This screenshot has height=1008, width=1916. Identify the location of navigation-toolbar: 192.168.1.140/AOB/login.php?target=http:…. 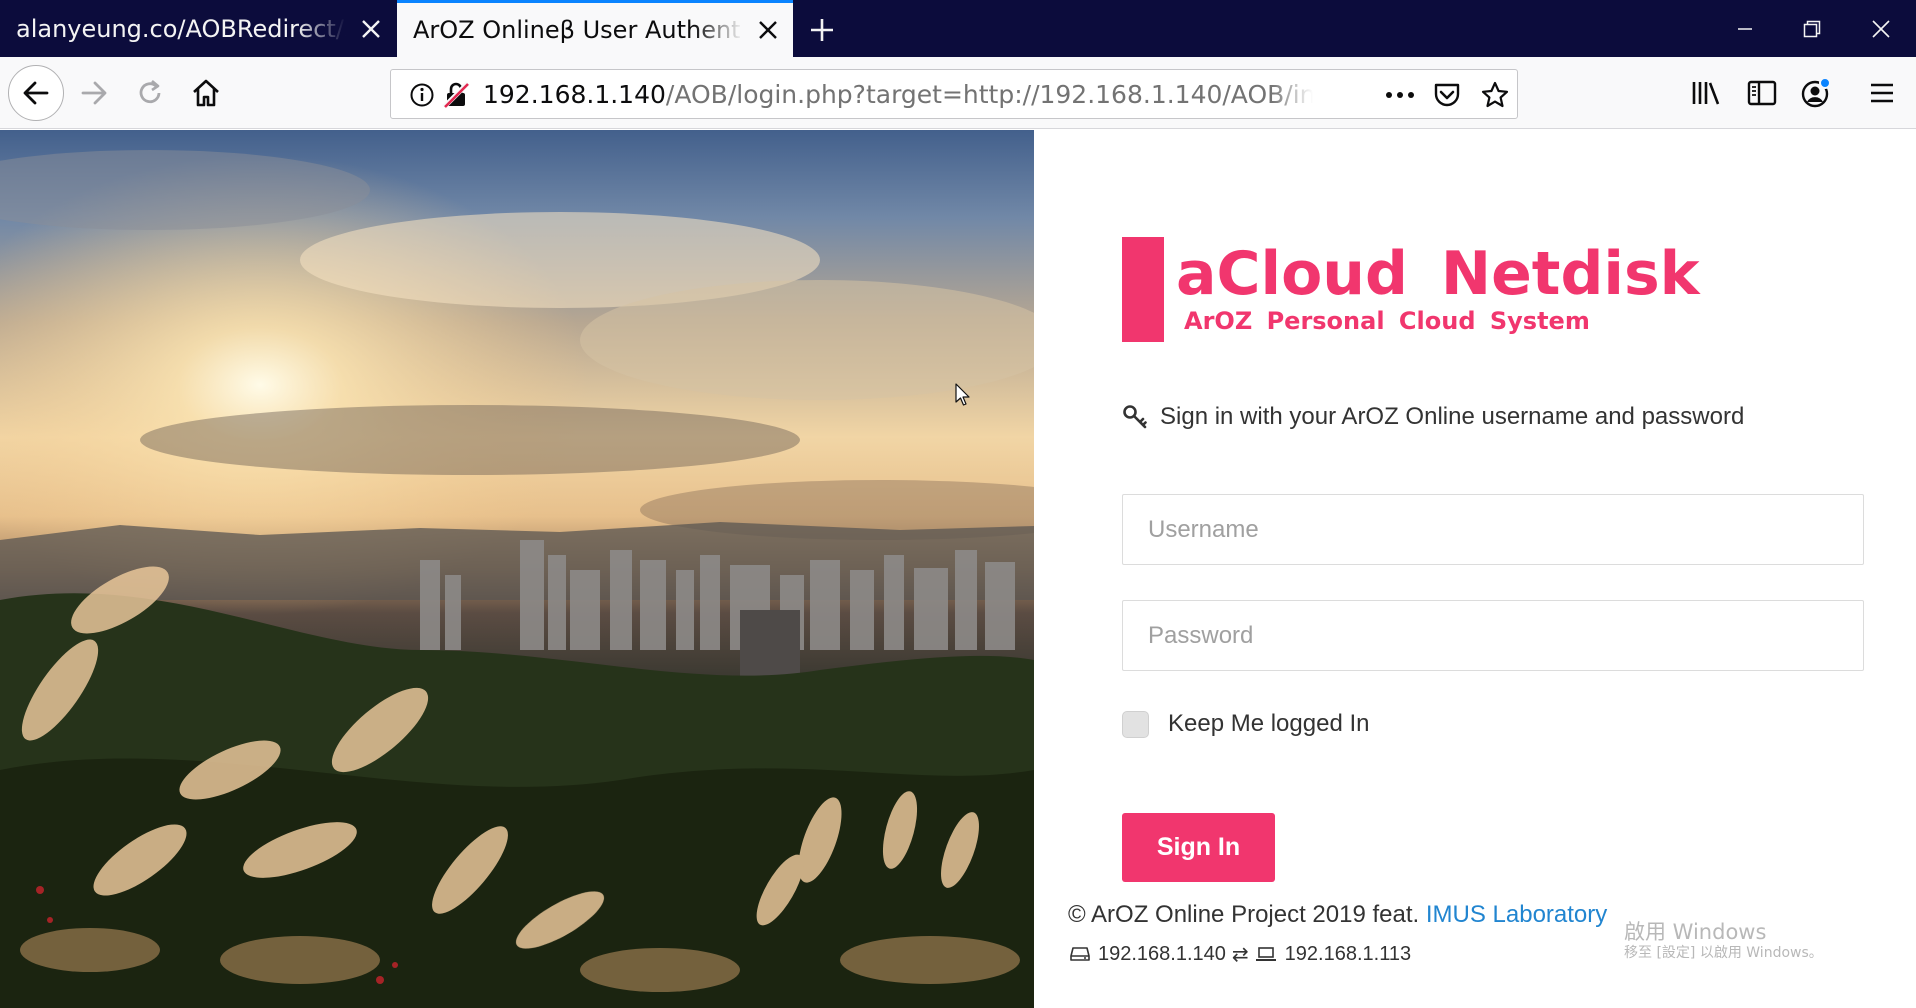
(958, 93).